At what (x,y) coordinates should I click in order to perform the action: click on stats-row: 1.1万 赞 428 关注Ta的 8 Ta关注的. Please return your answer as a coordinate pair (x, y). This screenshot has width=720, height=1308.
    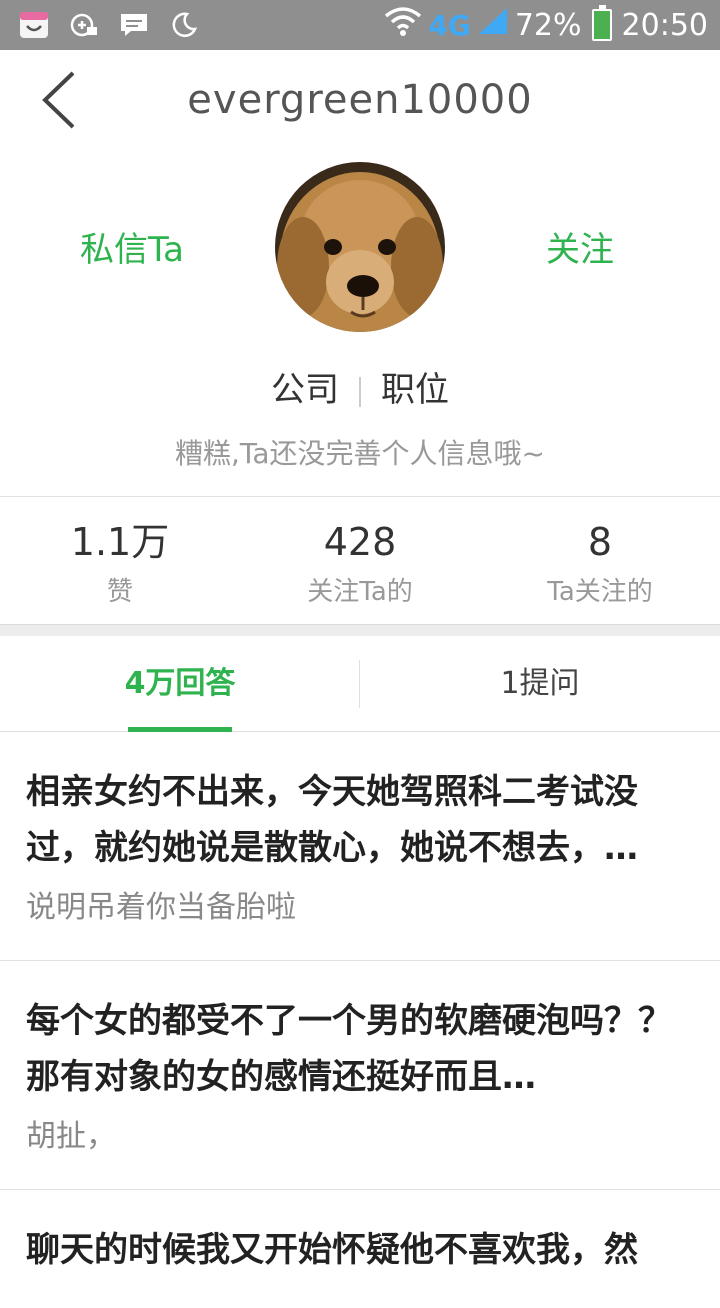
    Looking at the image, I should click on (360, 560).